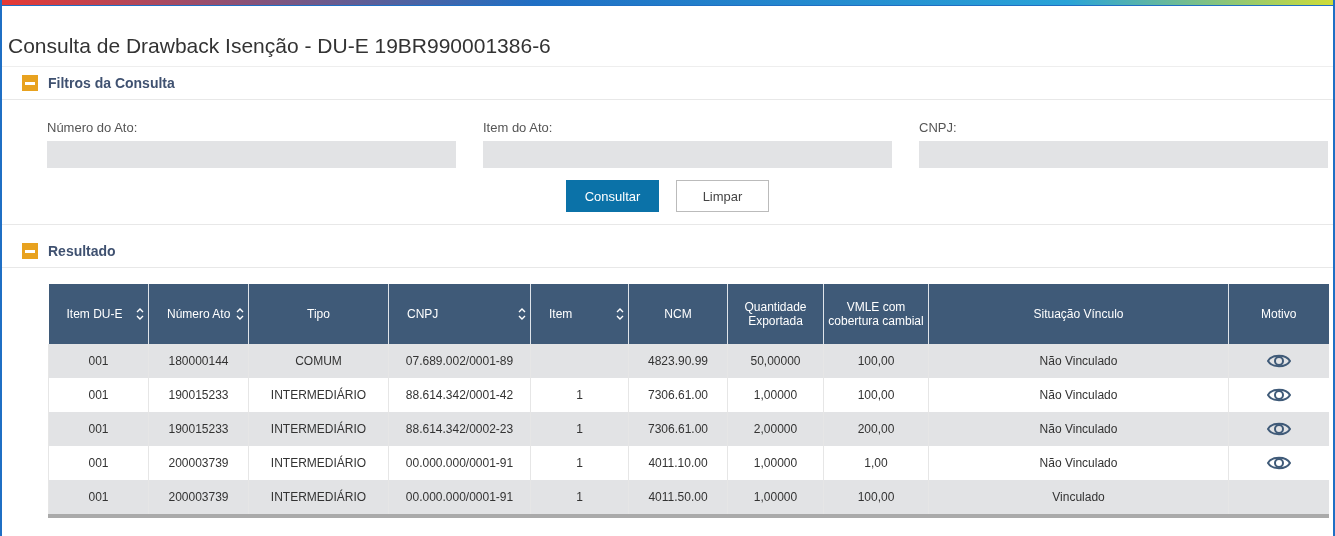 This screenshot has height=536, width=1335. What do you see at coordinates (459, 498) in the screenshot?
I see `table-cell: 00.000.000/0001-91` at bounding box center [459, 498].